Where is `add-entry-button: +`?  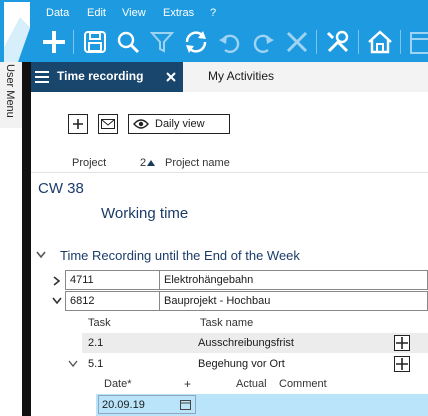
add-entry-button: + is located at coordinates (187, 384).